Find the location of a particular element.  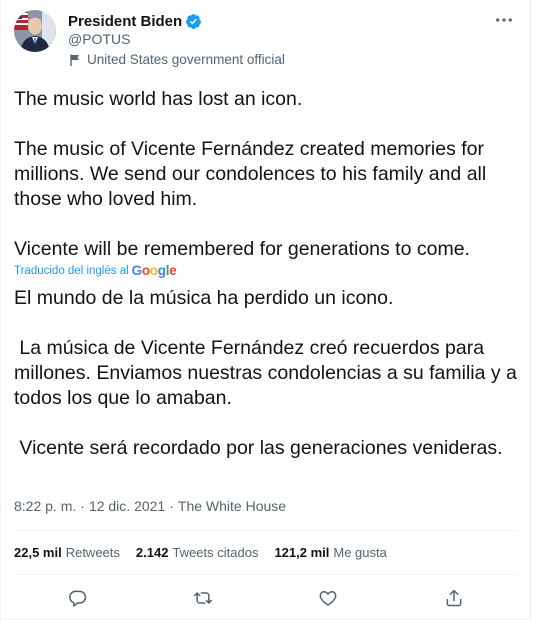

quotes-label: Tweets citados is located at coordinates (215, 552).